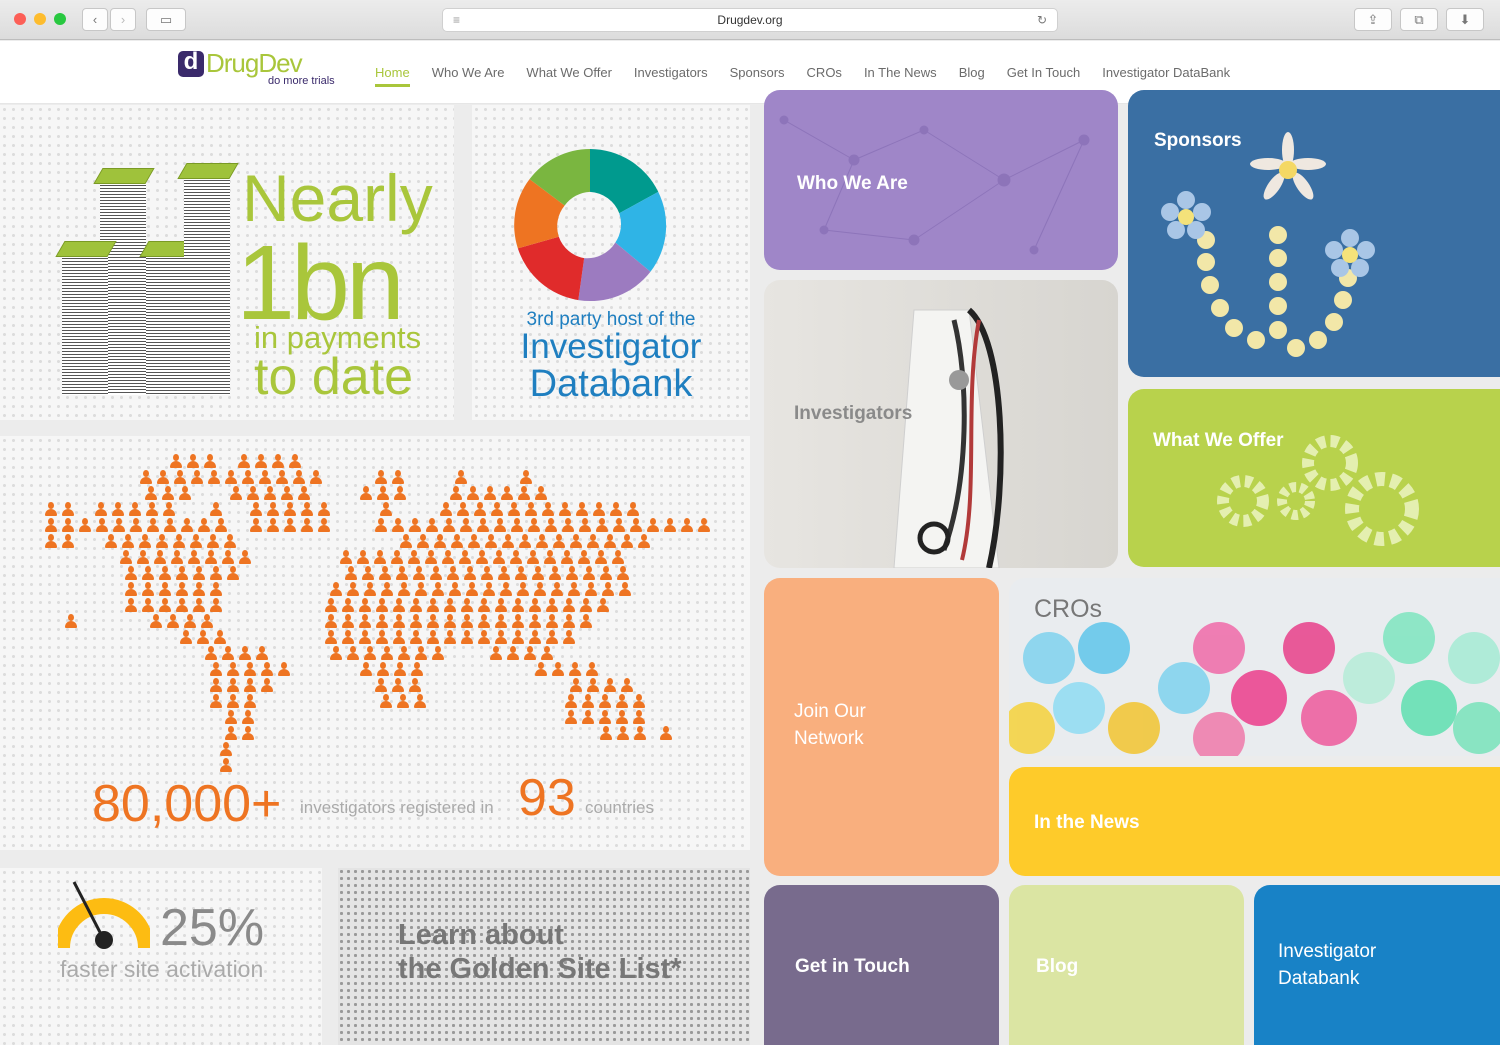  I want to click on tile-who-we-are: Who We Are, so click(941, 180).